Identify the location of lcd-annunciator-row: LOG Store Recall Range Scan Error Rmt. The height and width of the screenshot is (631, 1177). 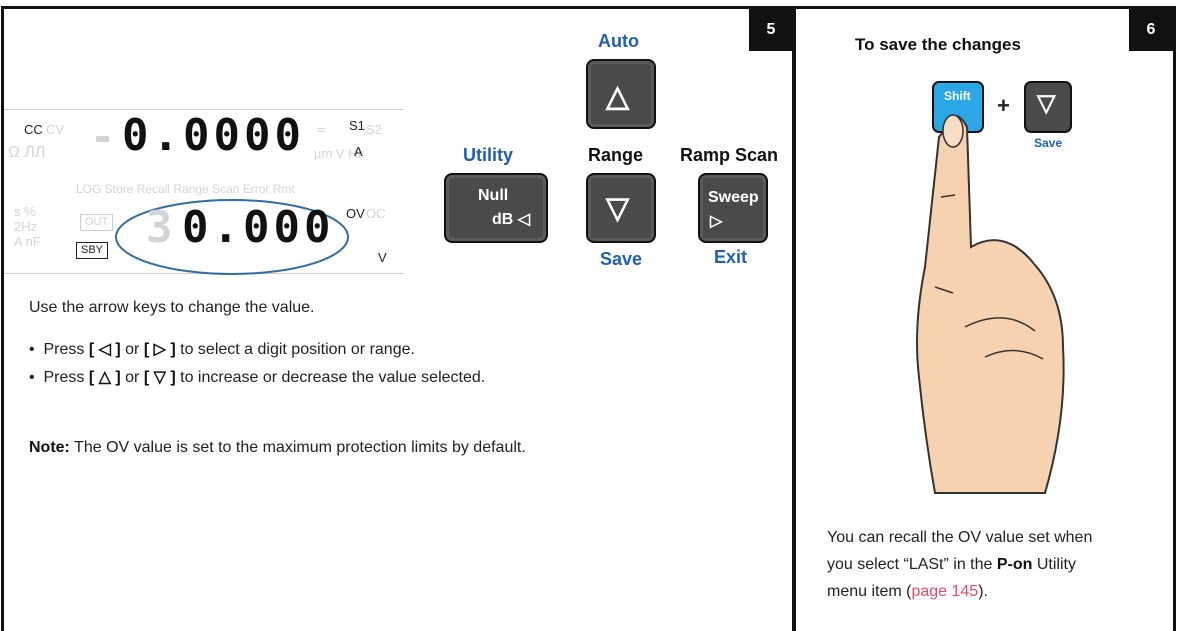
(185, 189).